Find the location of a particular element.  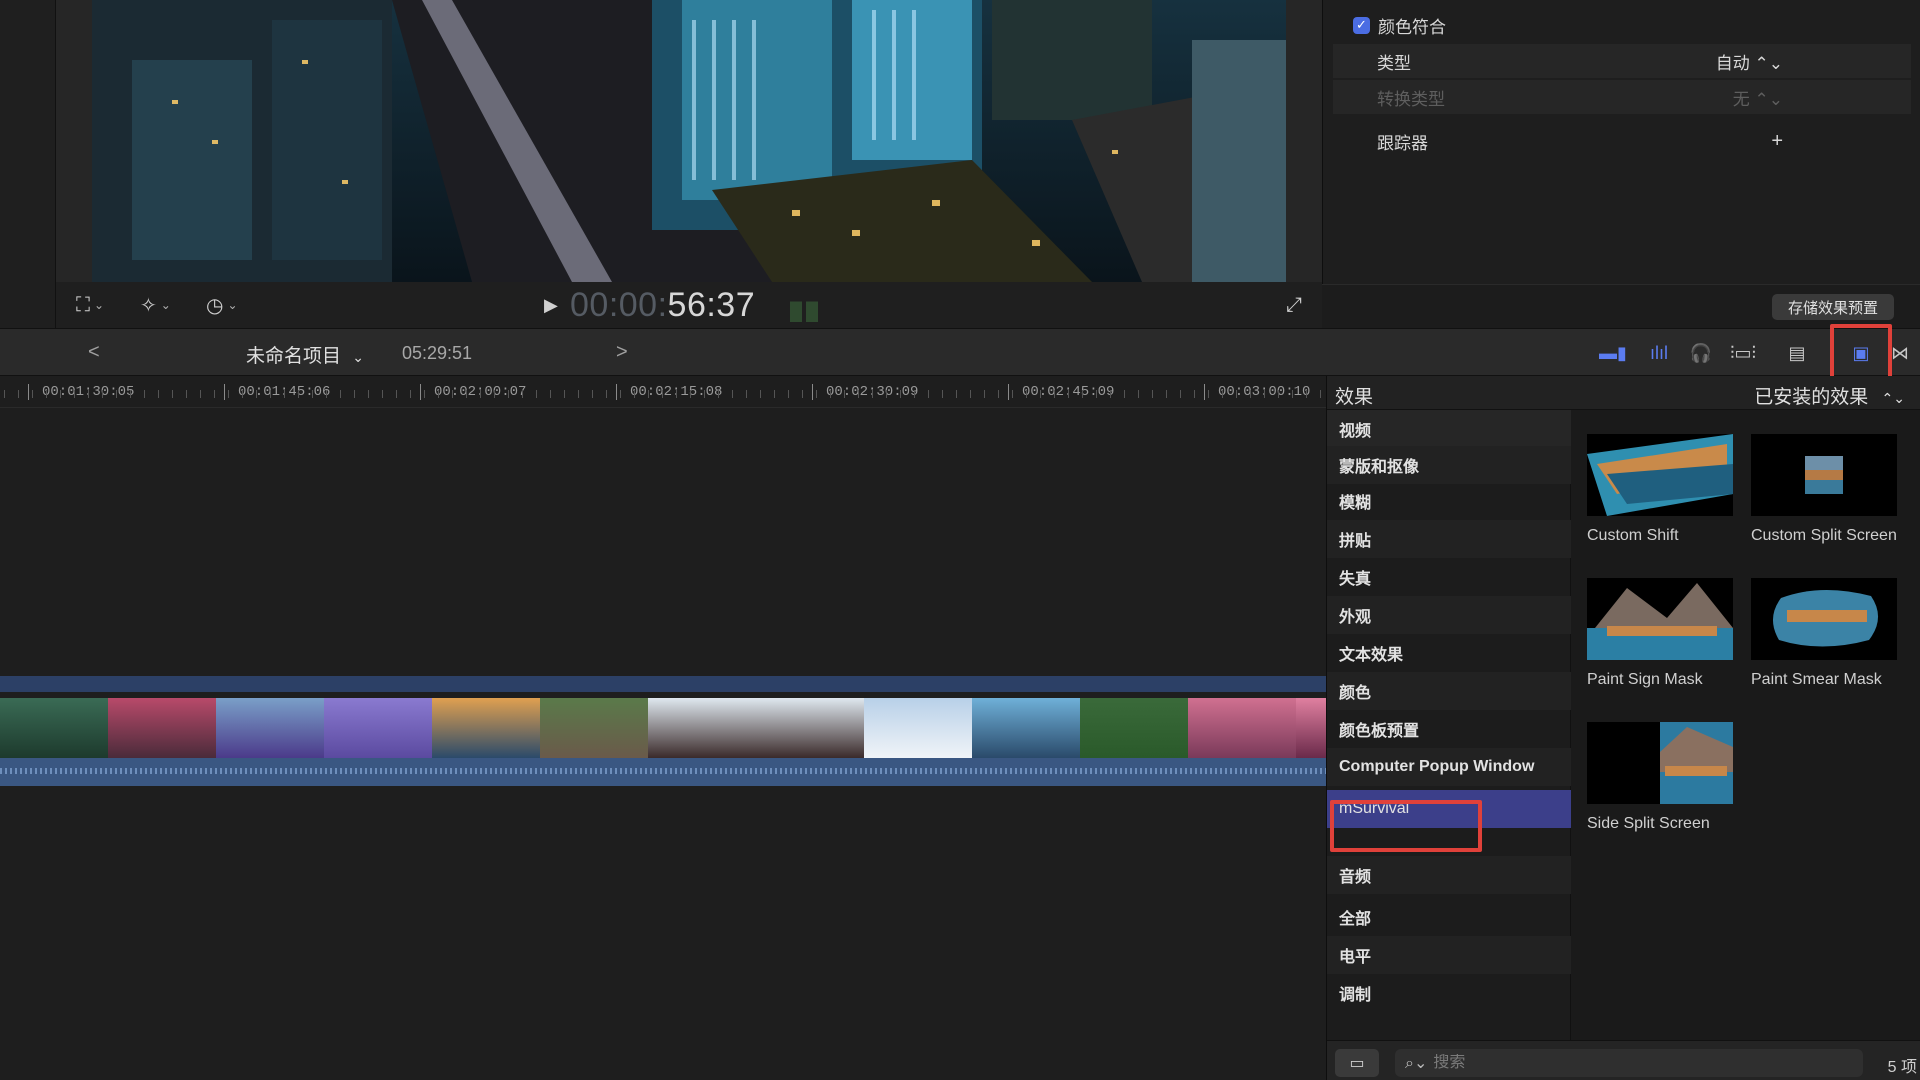

type-label: 类型 is located at coordinates (1394, 63).